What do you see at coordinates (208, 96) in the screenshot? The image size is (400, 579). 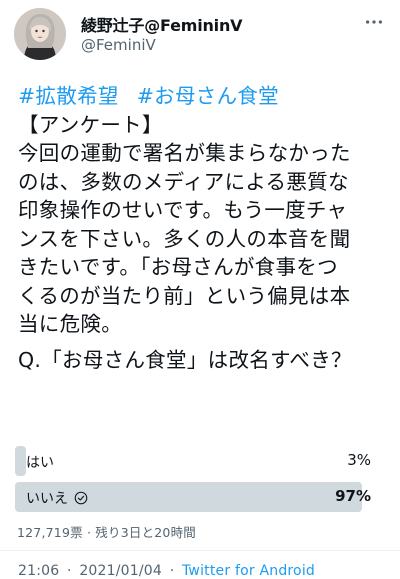 I see `hashtag-link: #お母さん食堂` at bounding box center [208, 96].